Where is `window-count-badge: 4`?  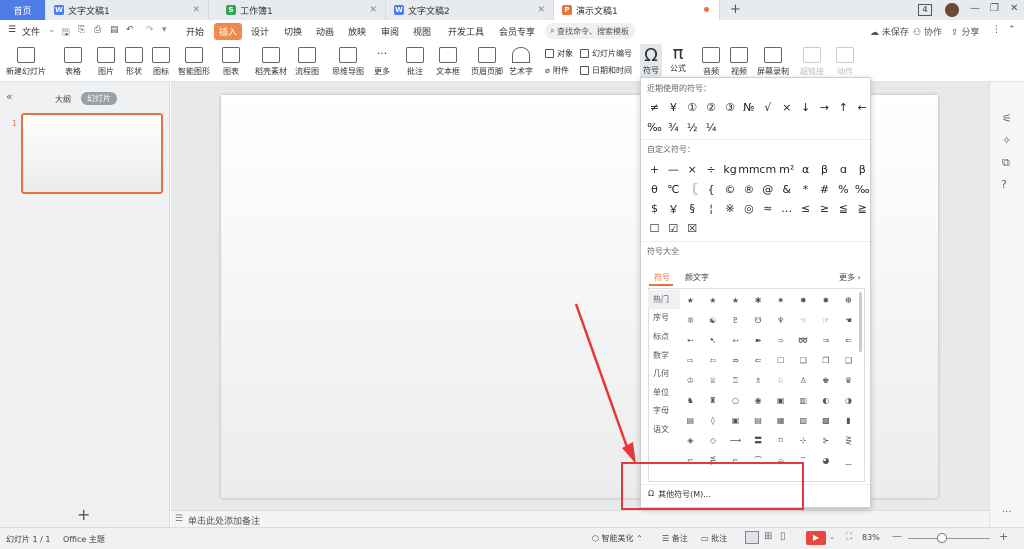 window-count-badge: 4 is located at coordinates (925, 10).